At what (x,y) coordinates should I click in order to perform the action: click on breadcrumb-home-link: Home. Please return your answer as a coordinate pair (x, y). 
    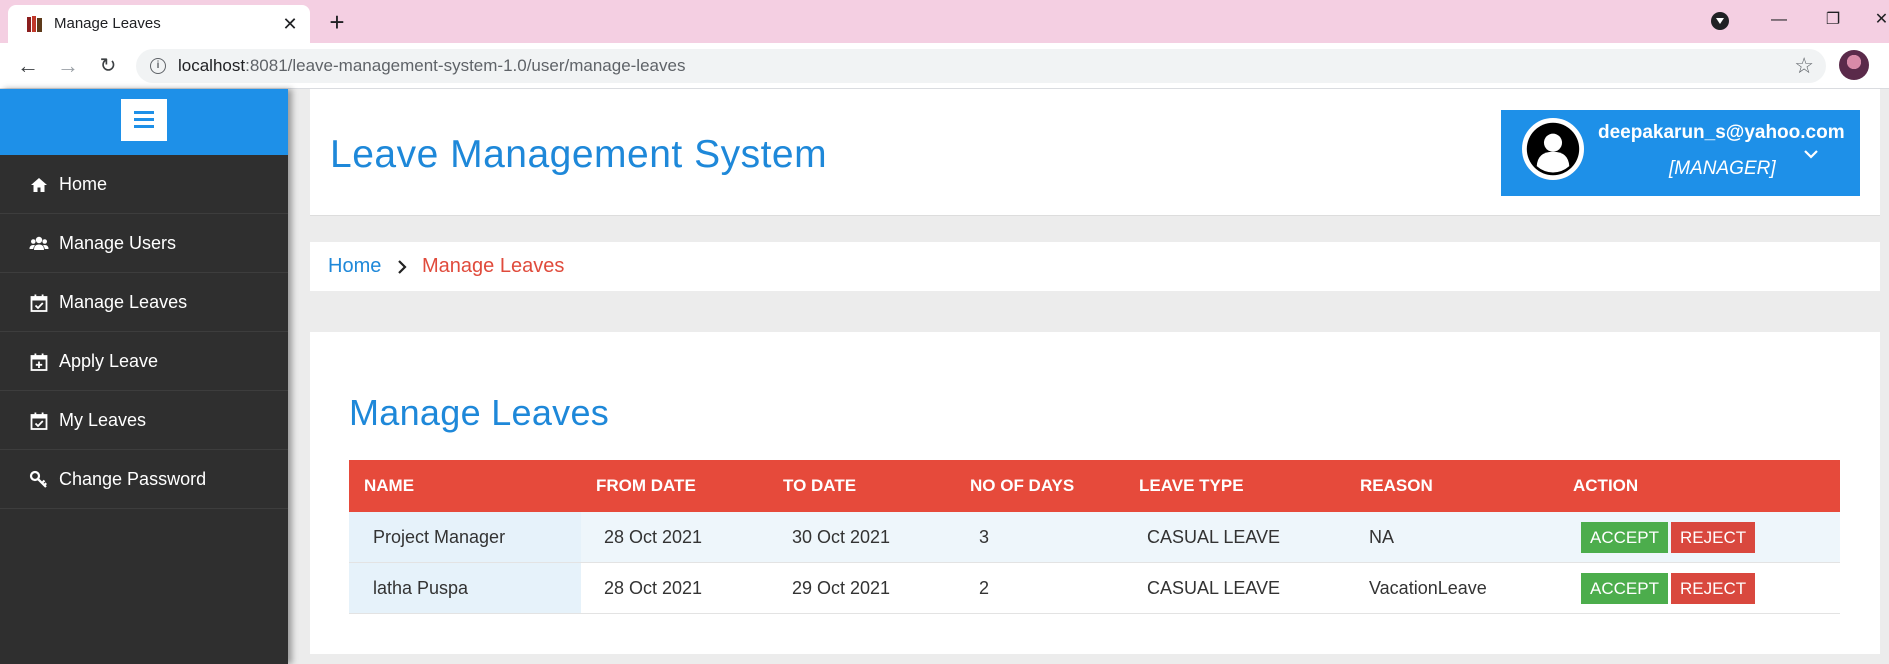
    Looking at the image, I should click on (354, 266).